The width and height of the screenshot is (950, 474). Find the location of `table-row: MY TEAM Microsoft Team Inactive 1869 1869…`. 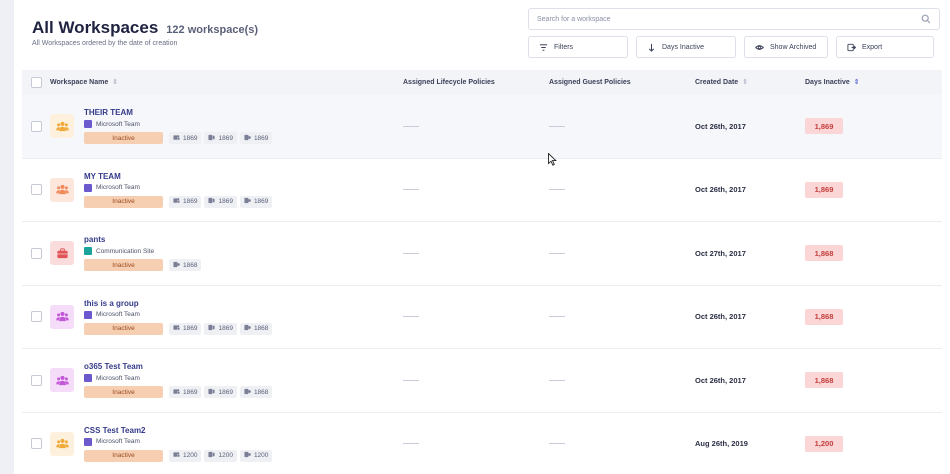

table-row: MY TEAM Microsoft Team Inactive 1869 1869… is located at coordinates (482, 190).